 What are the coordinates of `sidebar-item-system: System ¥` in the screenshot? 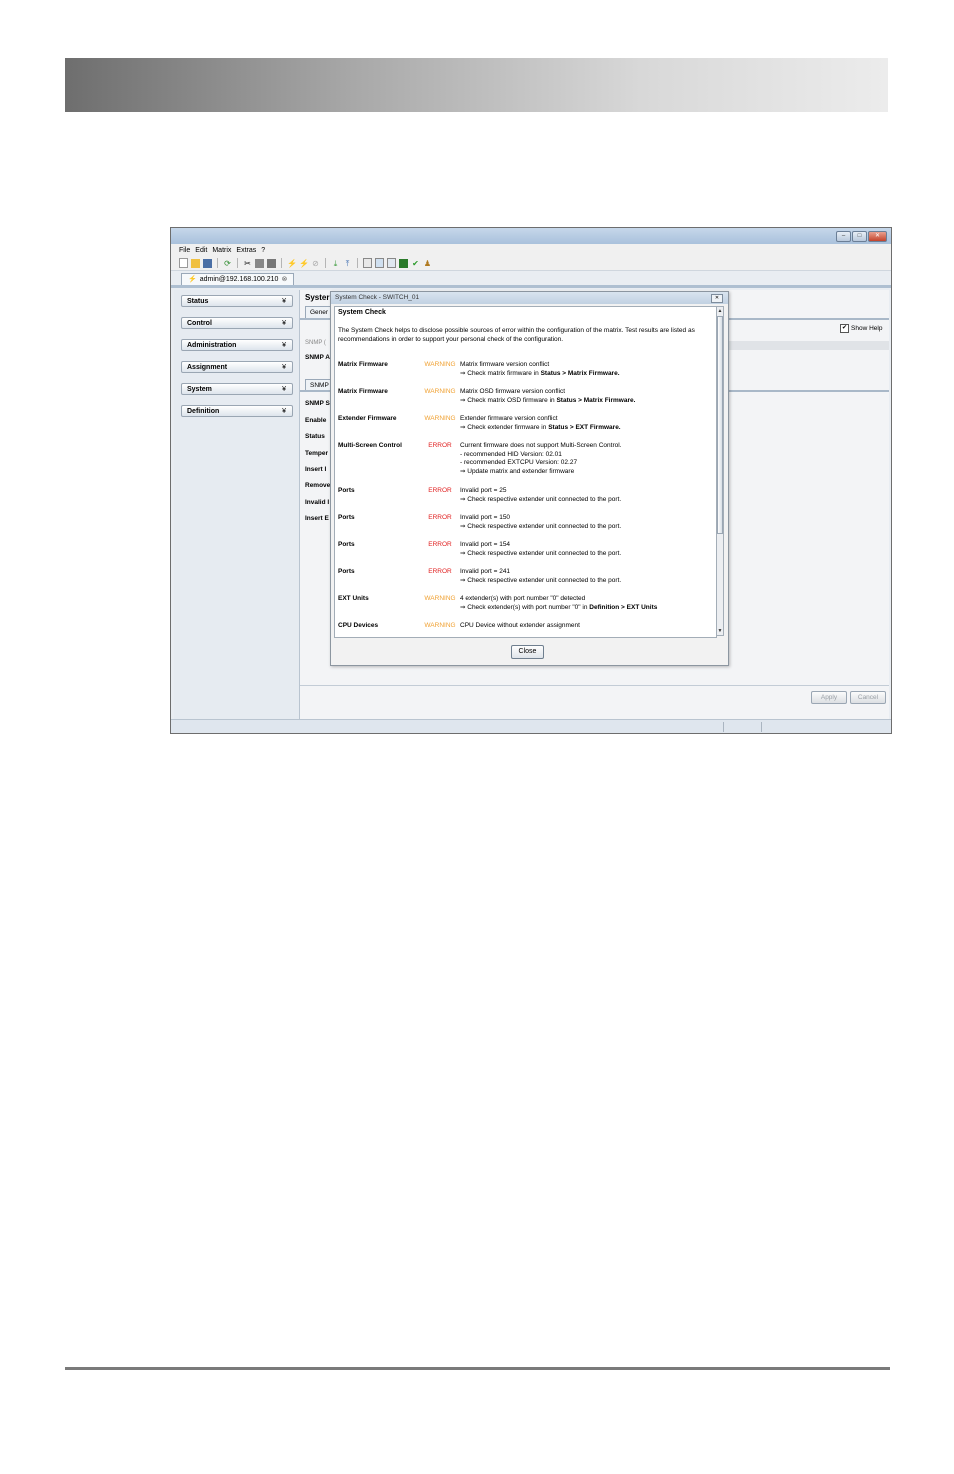 It's located at (237, 389).